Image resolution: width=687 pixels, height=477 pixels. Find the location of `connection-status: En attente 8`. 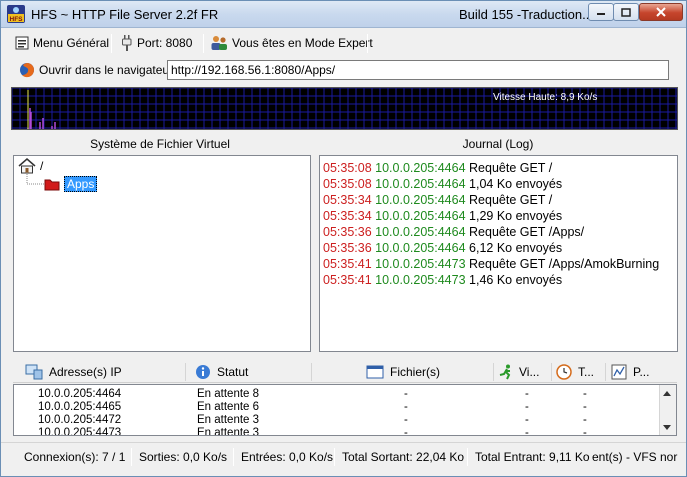

connection-status: En attente 8 is located at coordinates (228, 394).